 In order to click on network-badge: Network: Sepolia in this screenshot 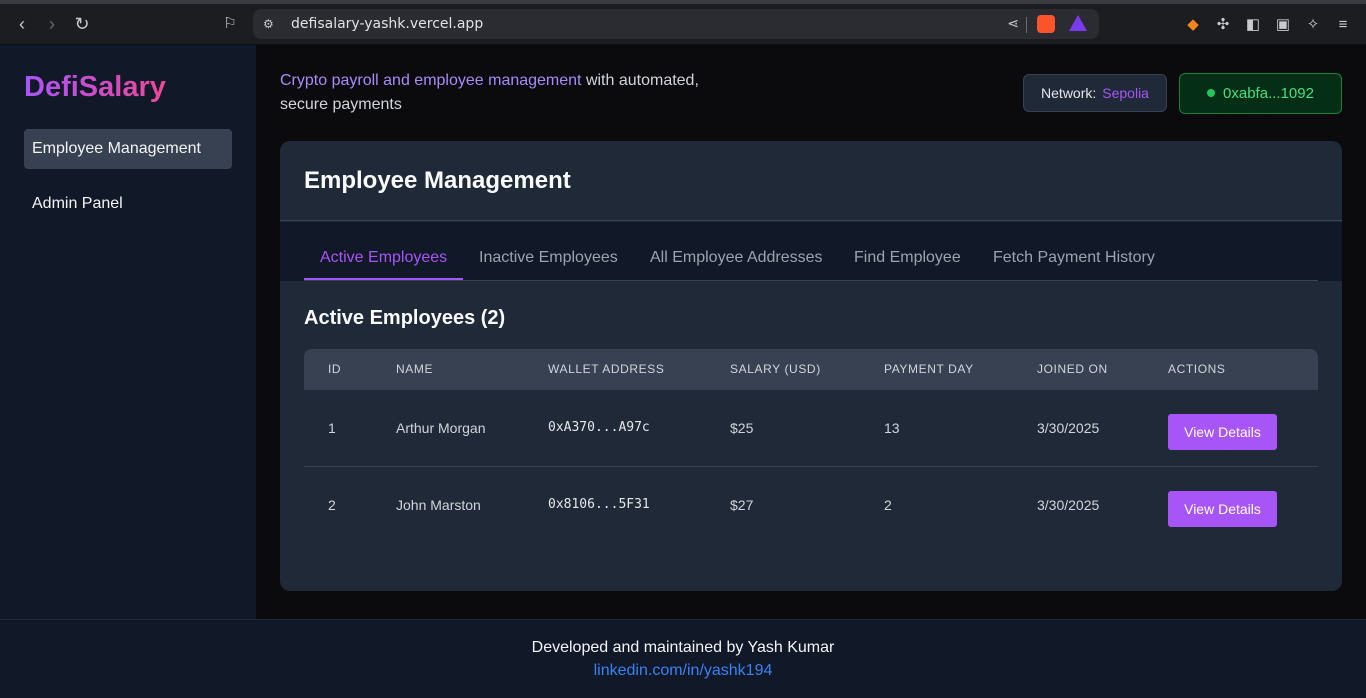, I will do `click(1095, 93)`.